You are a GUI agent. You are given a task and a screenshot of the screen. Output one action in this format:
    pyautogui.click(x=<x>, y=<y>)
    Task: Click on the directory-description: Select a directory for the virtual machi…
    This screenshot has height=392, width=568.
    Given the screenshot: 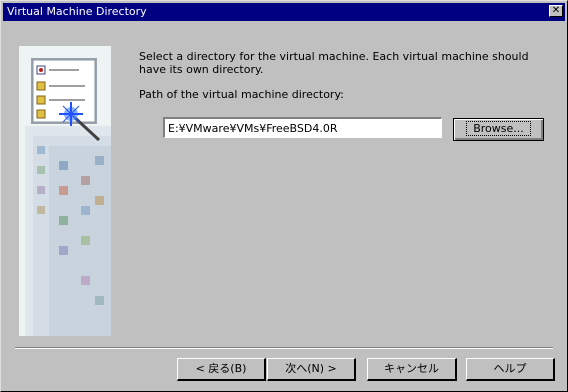 What is the action you would take?
    pyautogui.click(x=334, y=63)
    